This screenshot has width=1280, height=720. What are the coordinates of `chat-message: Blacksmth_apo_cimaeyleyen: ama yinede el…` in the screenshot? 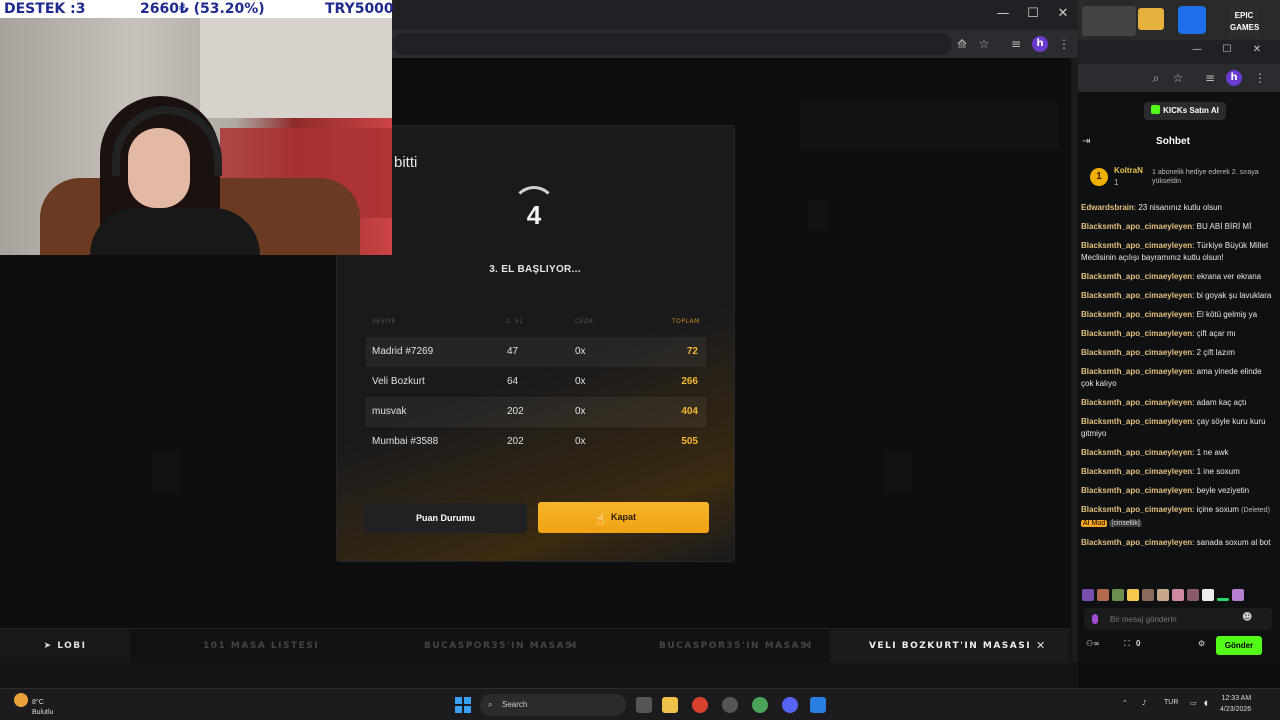 It's located at (1171, 377).